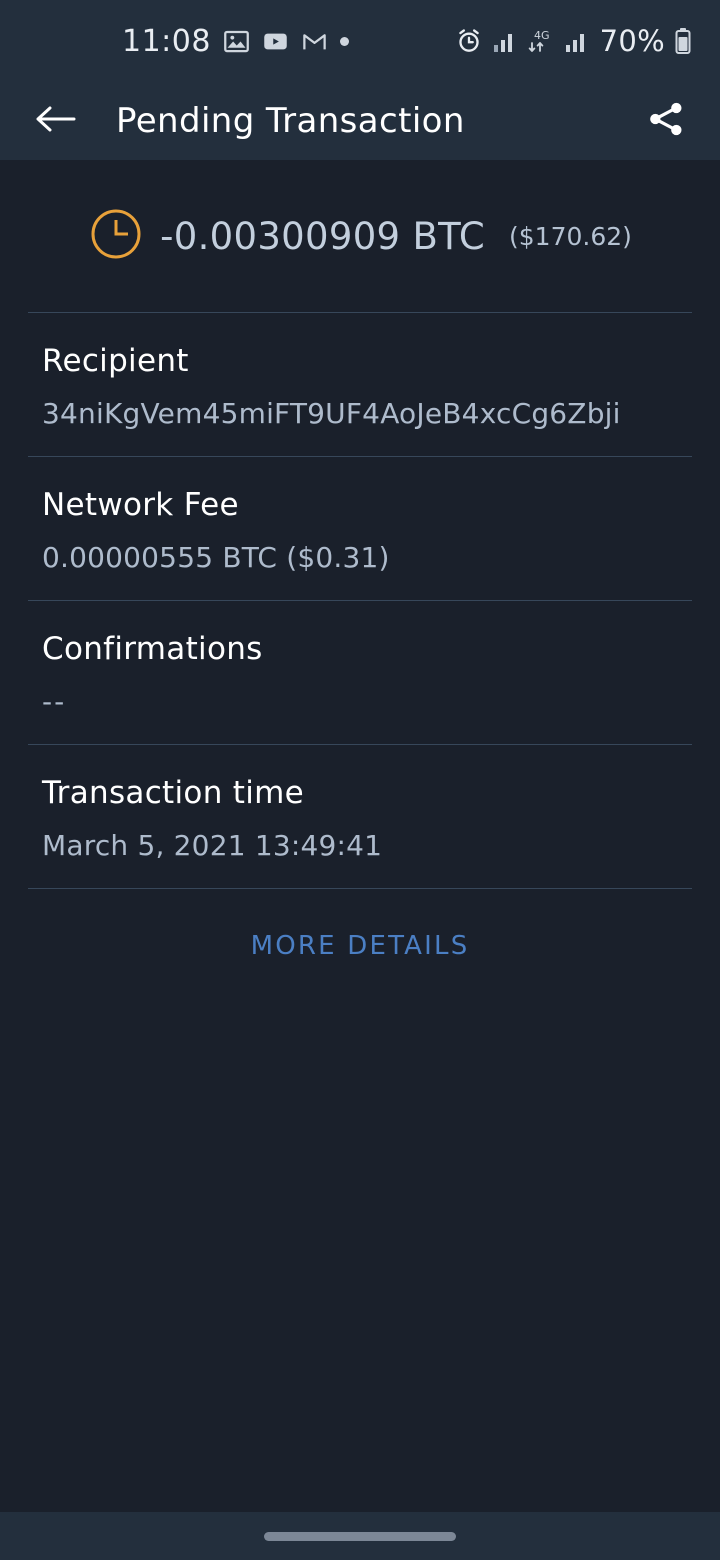 The height and width of the screenshot is (1560, 720). Describe the element at coordinates (140, 505) in the screenshot. I see `field-label: Network Fee` at that location.